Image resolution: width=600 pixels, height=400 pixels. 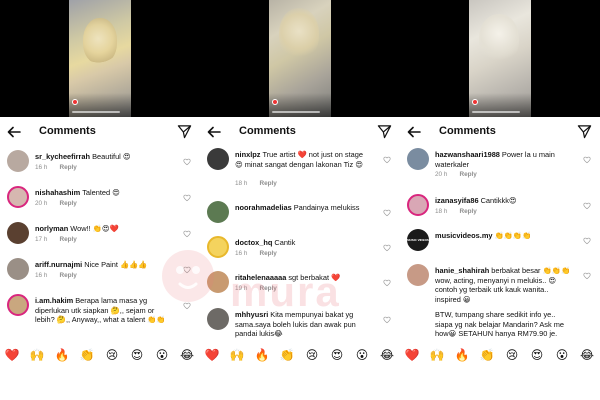 What do you see at coordinates (51, 228) in the screenshot?
I see `comment-username: norlyman` at bounding box center [51, 228].